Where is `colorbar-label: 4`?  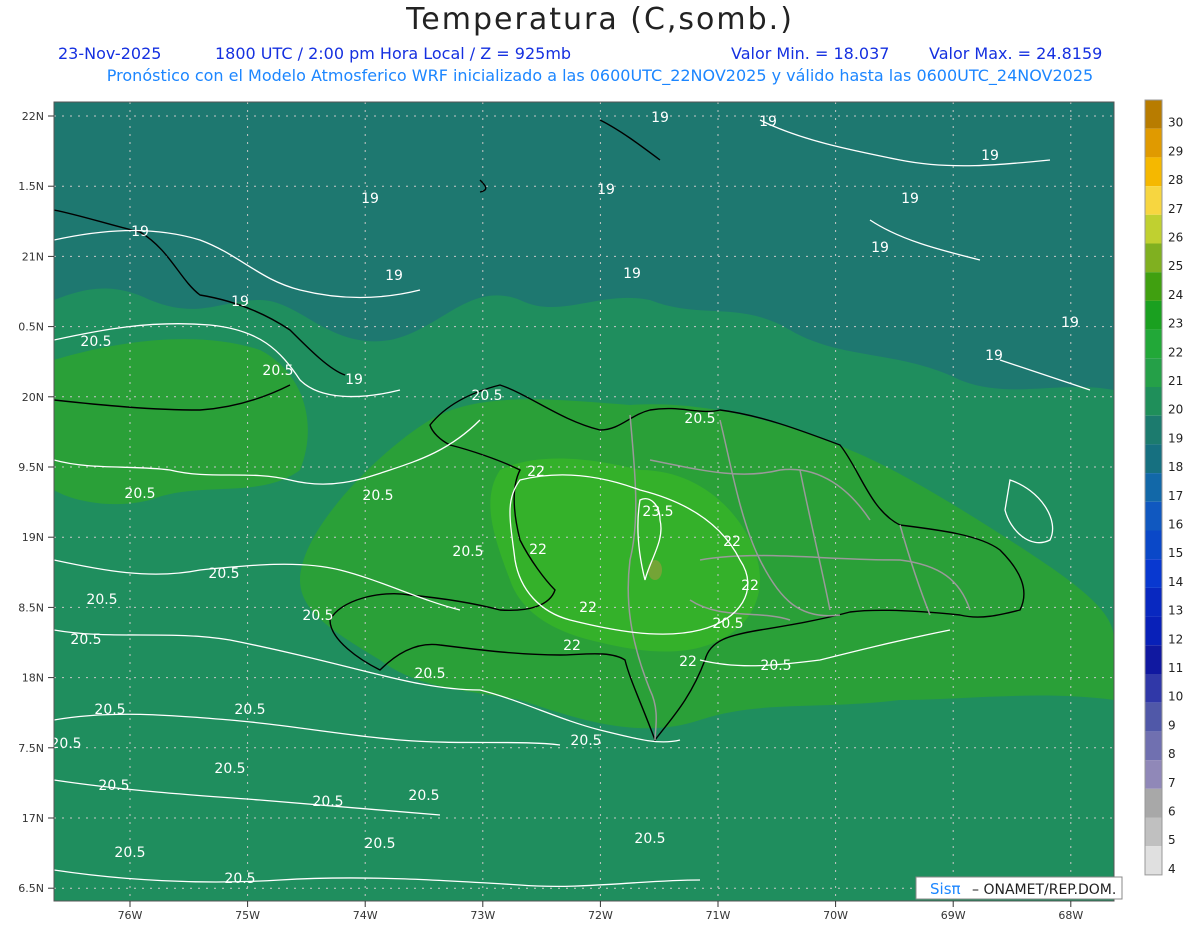
colorbar-label: 4 is located at coordinates (1172, 869).